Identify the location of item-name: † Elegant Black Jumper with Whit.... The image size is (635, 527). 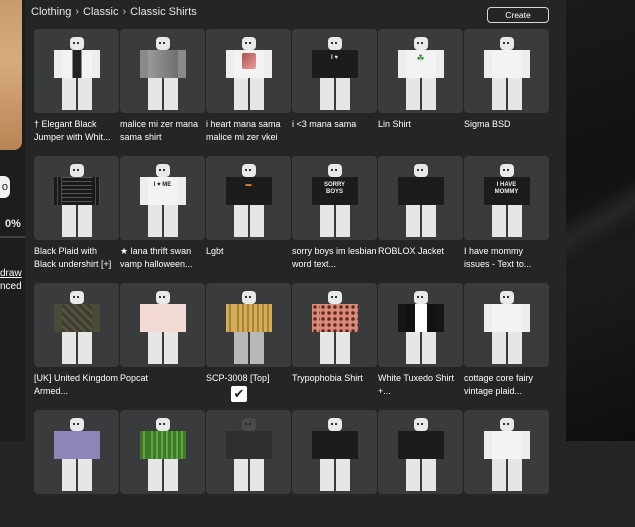
(77, 132).